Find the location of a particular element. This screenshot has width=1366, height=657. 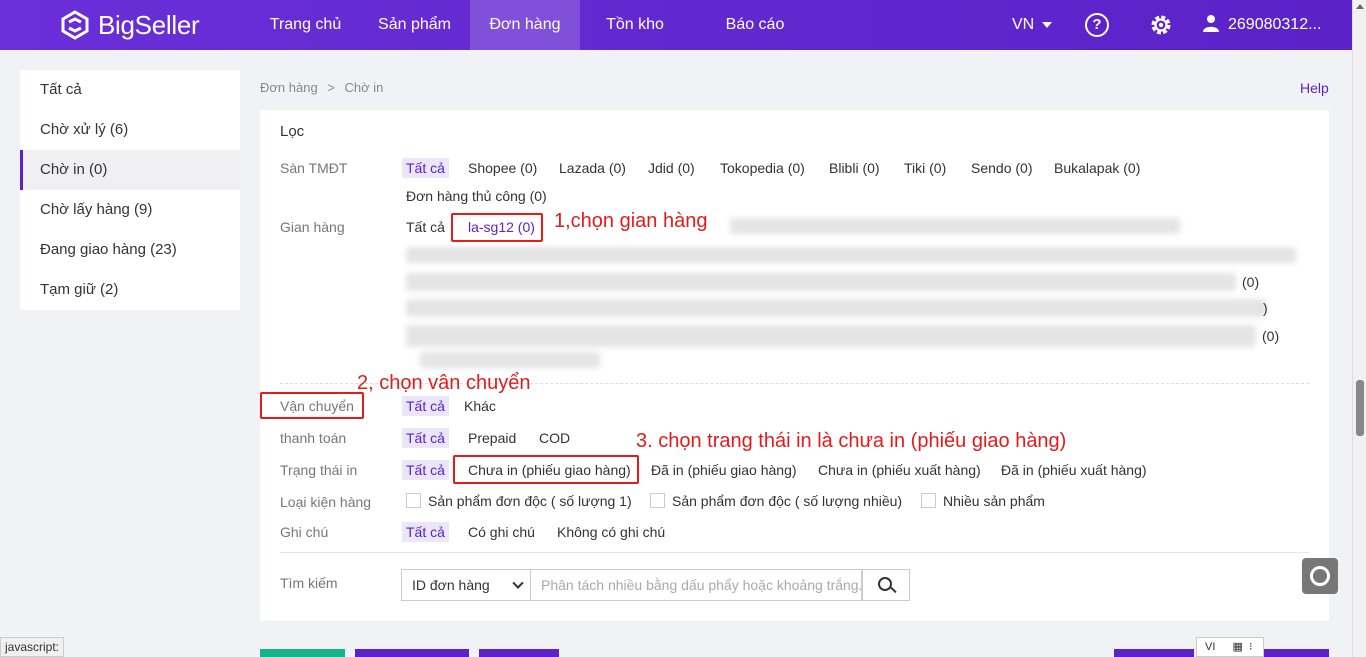

keyboard-icon: ▦ is located at coordinates (1237, 647).